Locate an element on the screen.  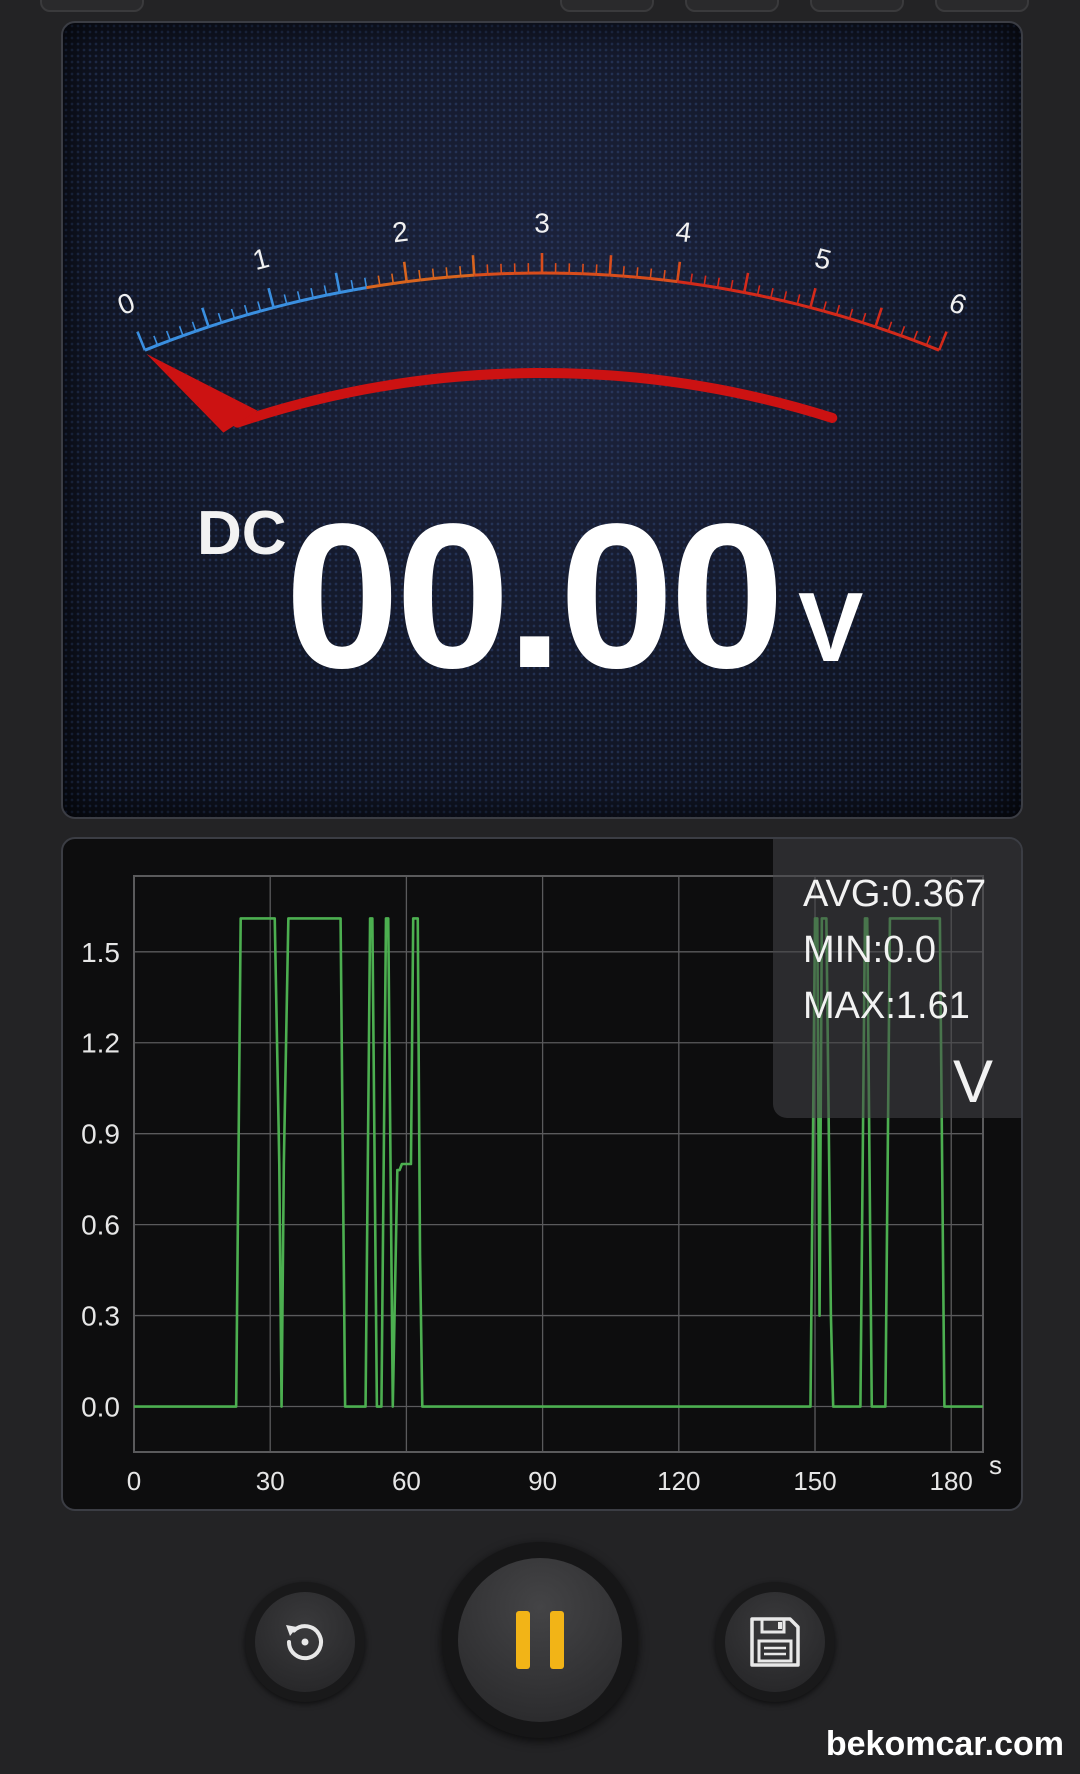
y-tick-label: 0.9 is located at coordinates (100, 1134).